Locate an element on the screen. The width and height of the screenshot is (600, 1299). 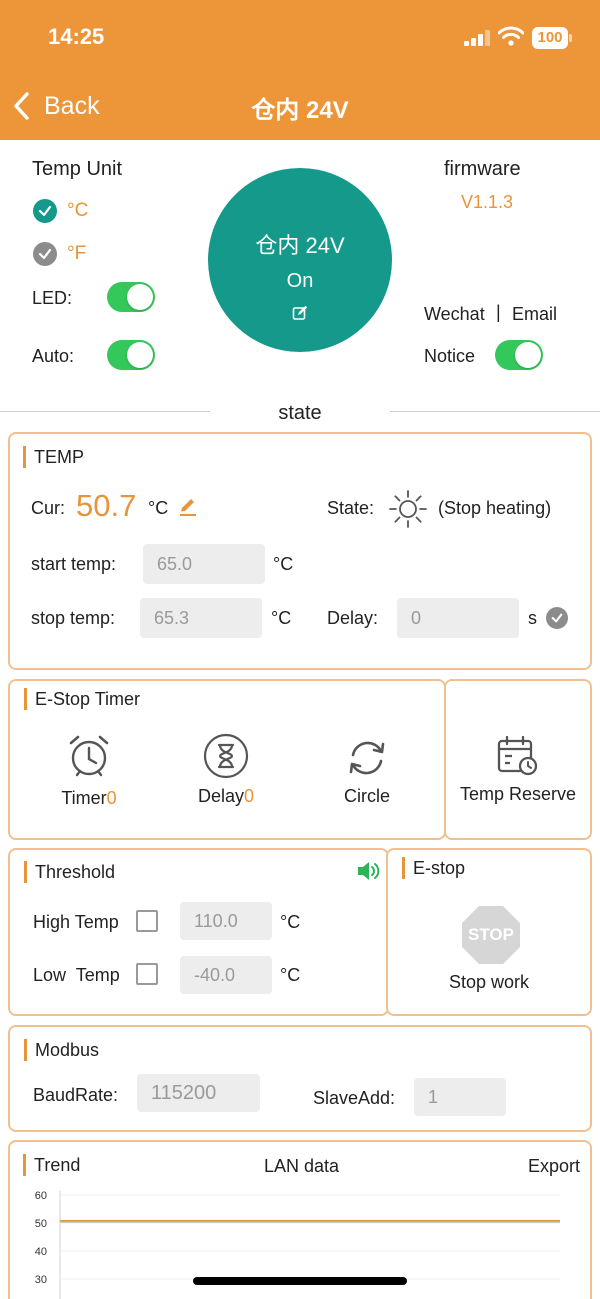
high-temp-unit: °C is located at coordinates (290, 922).